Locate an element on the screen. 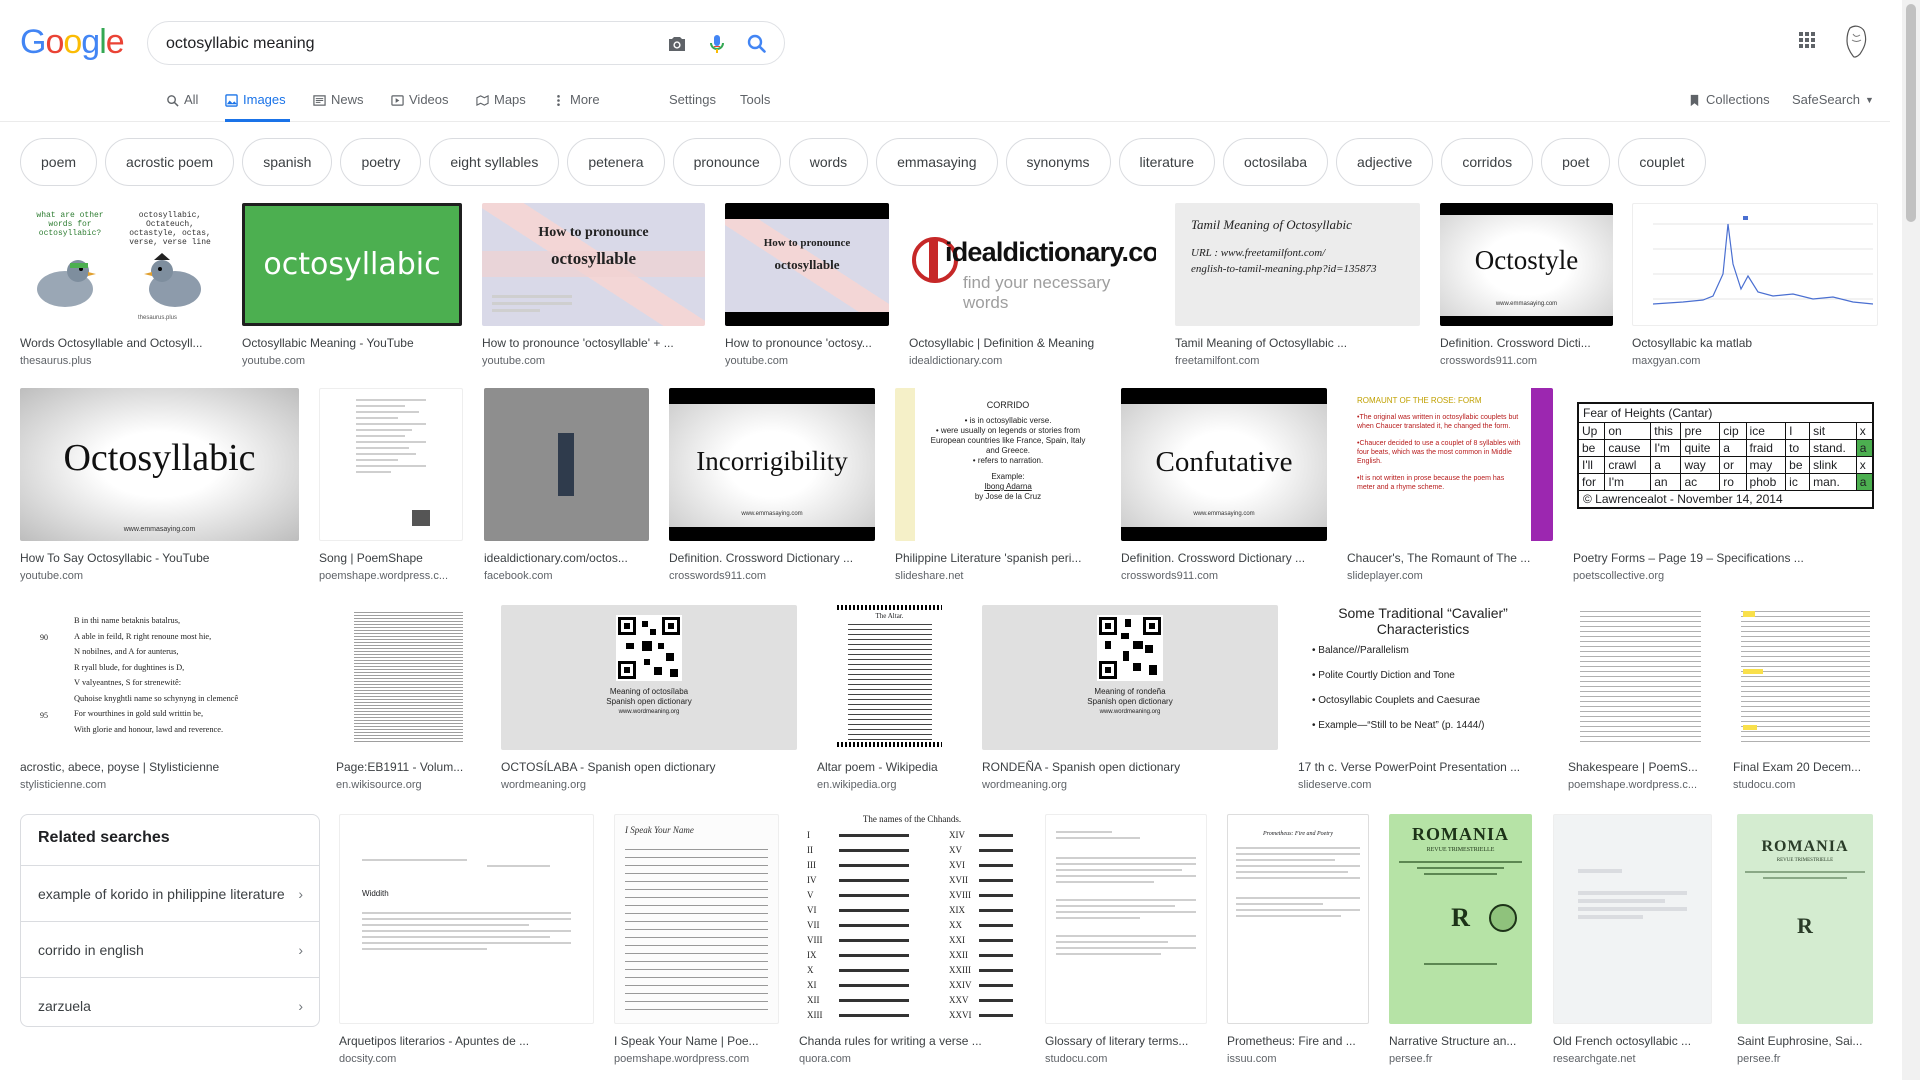 The height and width of the screenshot is (1080, 1920). microphone-icon is located at coordinates (717, 44).